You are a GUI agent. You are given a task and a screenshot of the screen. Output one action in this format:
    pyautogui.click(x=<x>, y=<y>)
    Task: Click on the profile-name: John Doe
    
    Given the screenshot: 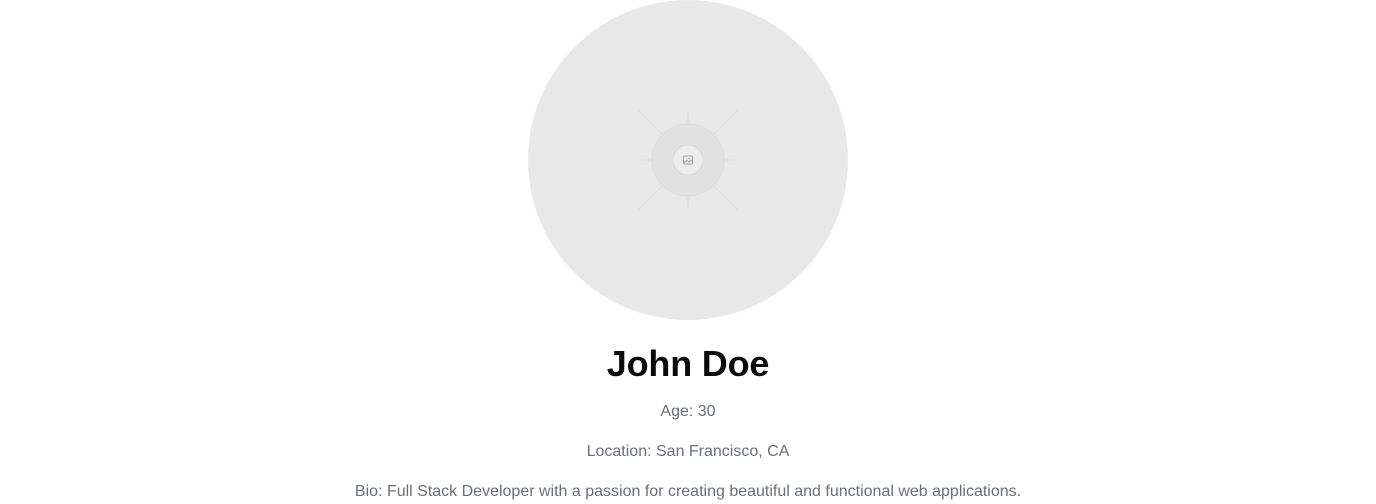 What is the action you would take?
    pyautogui.click(x=688, y=363)
    